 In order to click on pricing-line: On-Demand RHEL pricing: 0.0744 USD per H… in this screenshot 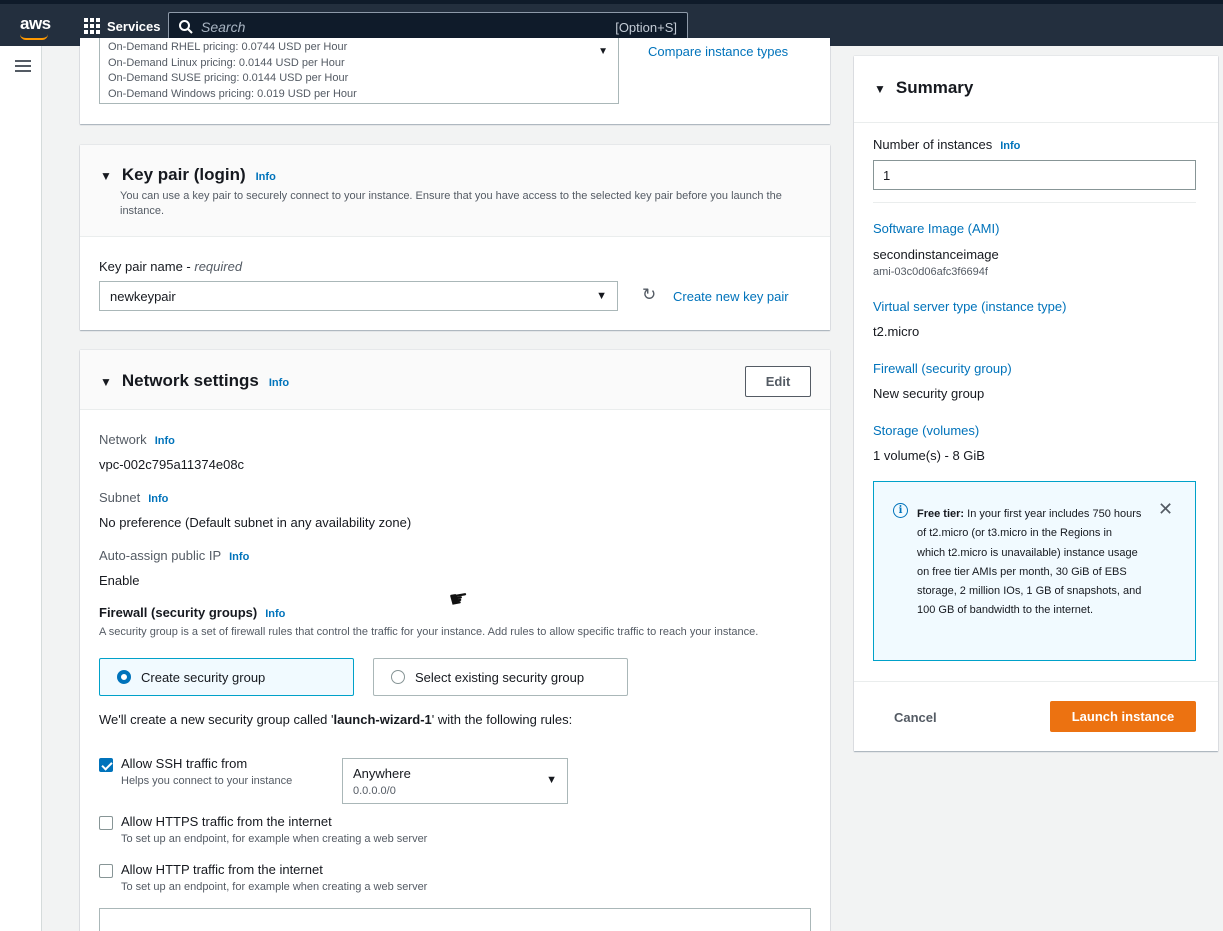, I will do `click(228, 47)`.